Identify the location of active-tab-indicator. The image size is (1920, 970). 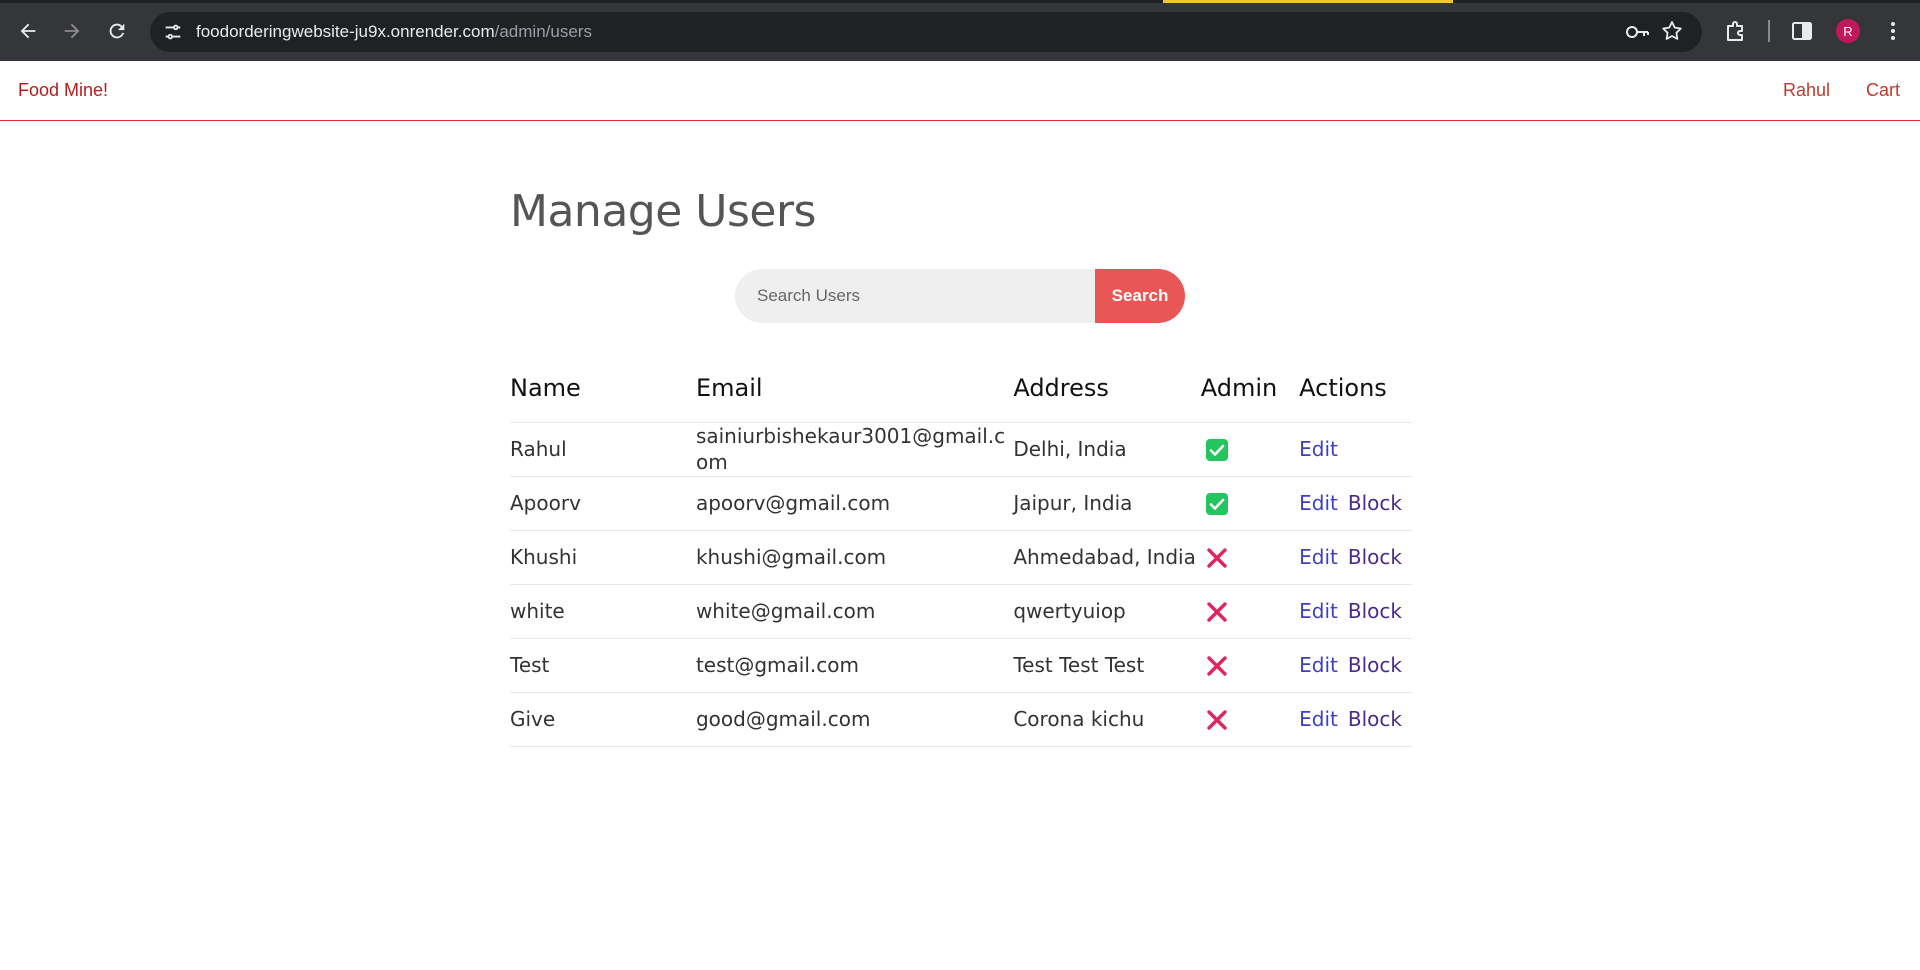
(1308, 1).